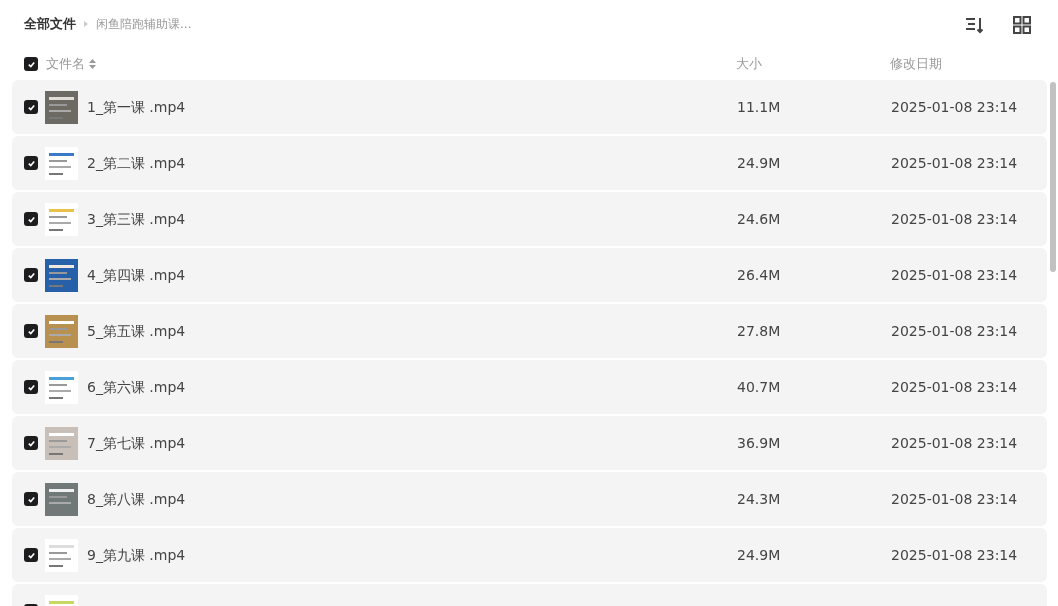 The width and height of the screenshot is (1058, 606). What do you see at coordinates (759, 218) in the screenshot?
I see `file-size: 24.6M` at bounding box center [759, 218].